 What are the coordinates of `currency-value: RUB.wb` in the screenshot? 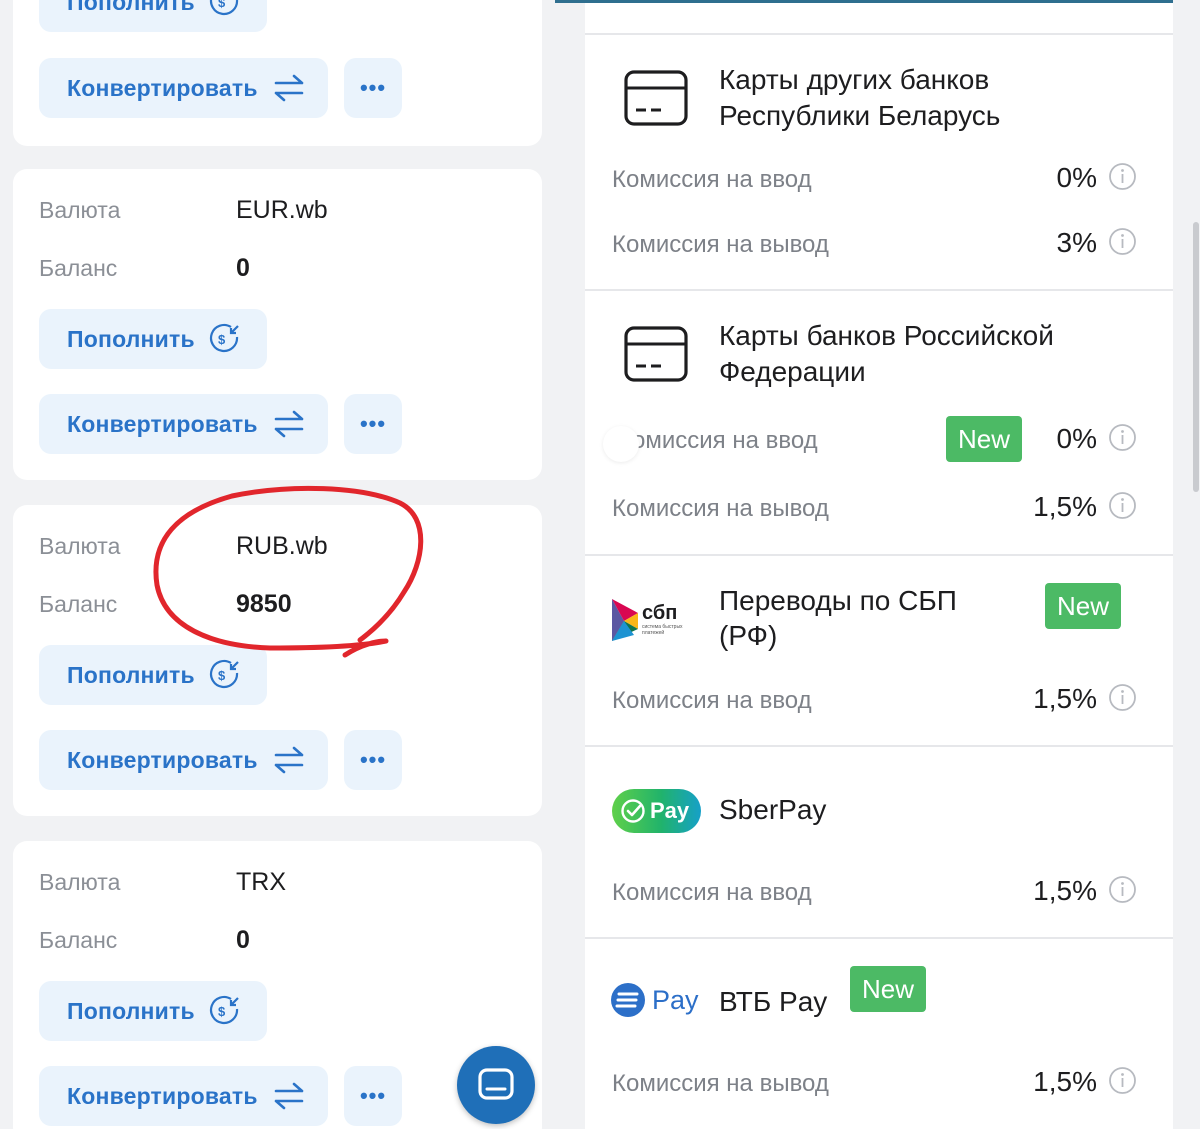 It's located at (282, 546).